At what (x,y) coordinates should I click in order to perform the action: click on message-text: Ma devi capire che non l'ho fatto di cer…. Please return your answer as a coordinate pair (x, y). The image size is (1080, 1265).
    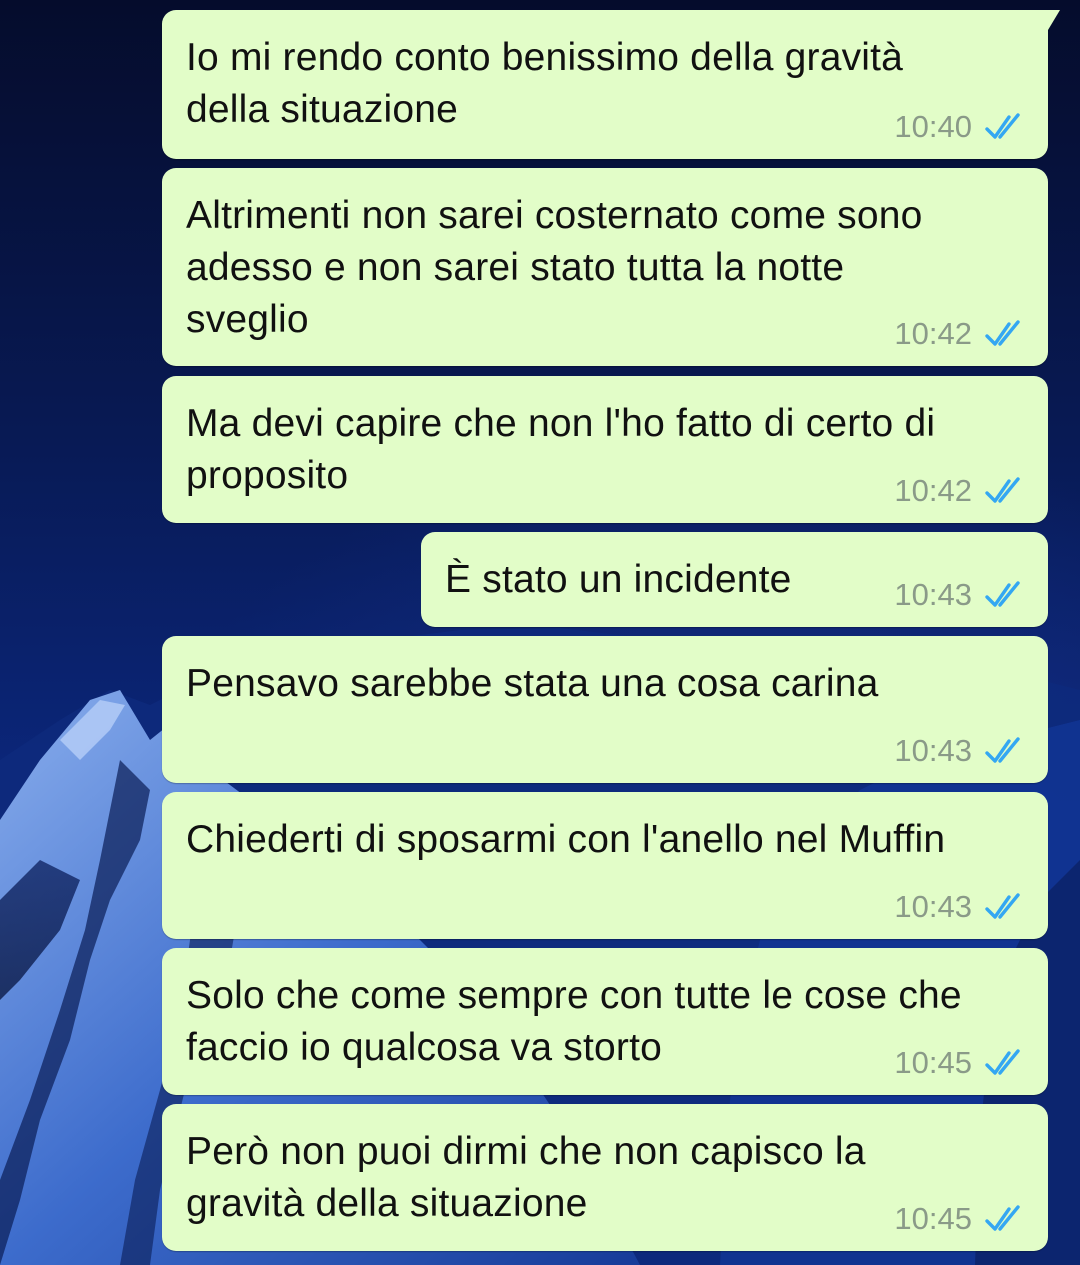
    Looking at the image, I should click on (566, 449).